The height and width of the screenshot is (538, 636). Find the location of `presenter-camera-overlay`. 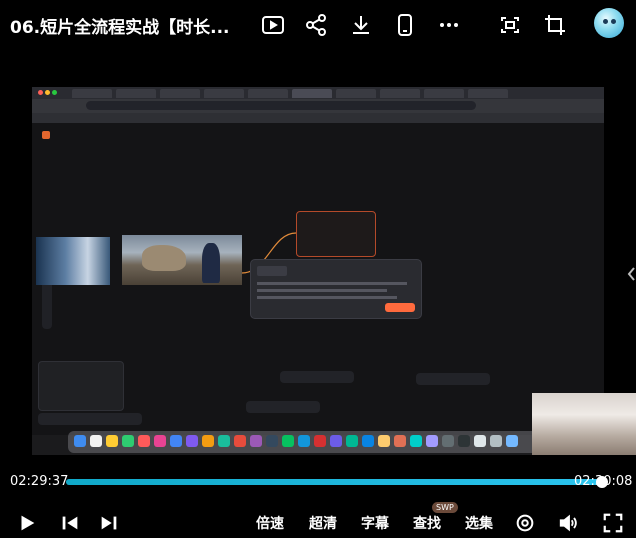

presenter-camera-overlay is located at coordinates (584, 424).